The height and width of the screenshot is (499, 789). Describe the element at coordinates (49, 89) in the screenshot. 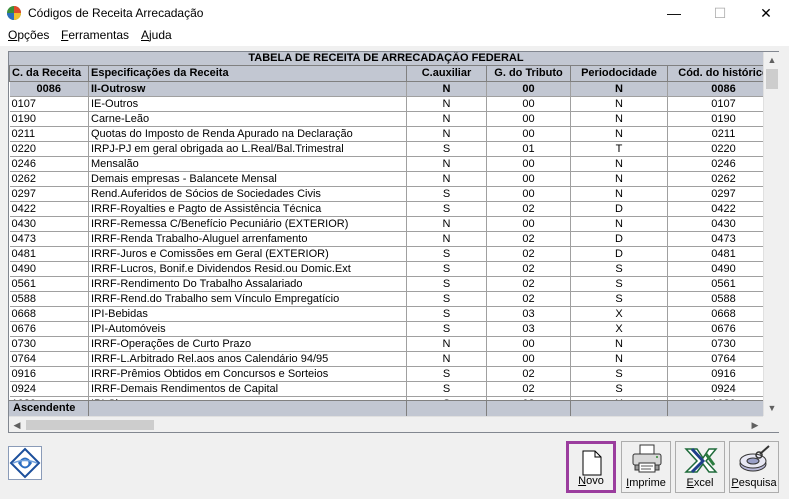

I see `cell-codigo: 0086` at that location.